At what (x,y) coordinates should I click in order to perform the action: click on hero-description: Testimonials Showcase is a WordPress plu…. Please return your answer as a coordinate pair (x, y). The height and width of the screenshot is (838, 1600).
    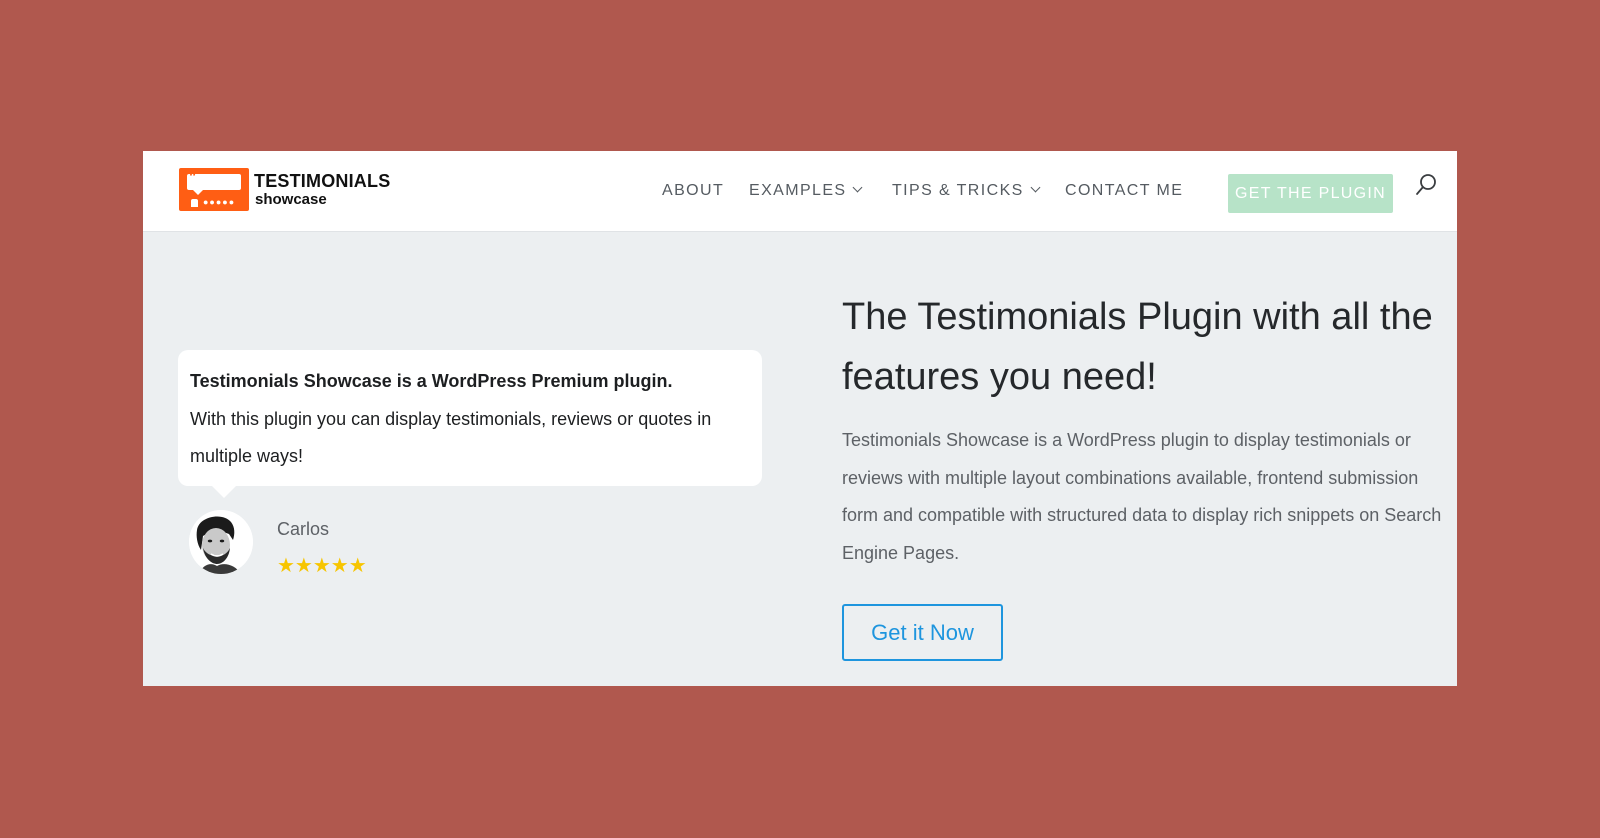
    Looking at the image, I should click on (1142, 496).